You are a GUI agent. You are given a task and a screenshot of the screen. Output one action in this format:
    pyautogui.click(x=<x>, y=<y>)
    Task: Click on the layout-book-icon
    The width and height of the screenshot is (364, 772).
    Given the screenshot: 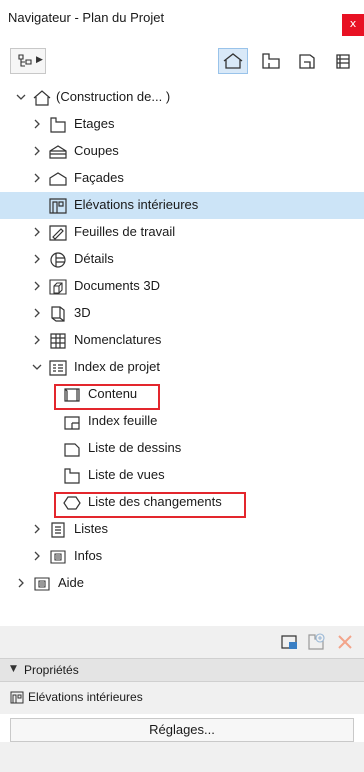 What is the action you would take?
    pyautogui.click(x=307, y=61)
    